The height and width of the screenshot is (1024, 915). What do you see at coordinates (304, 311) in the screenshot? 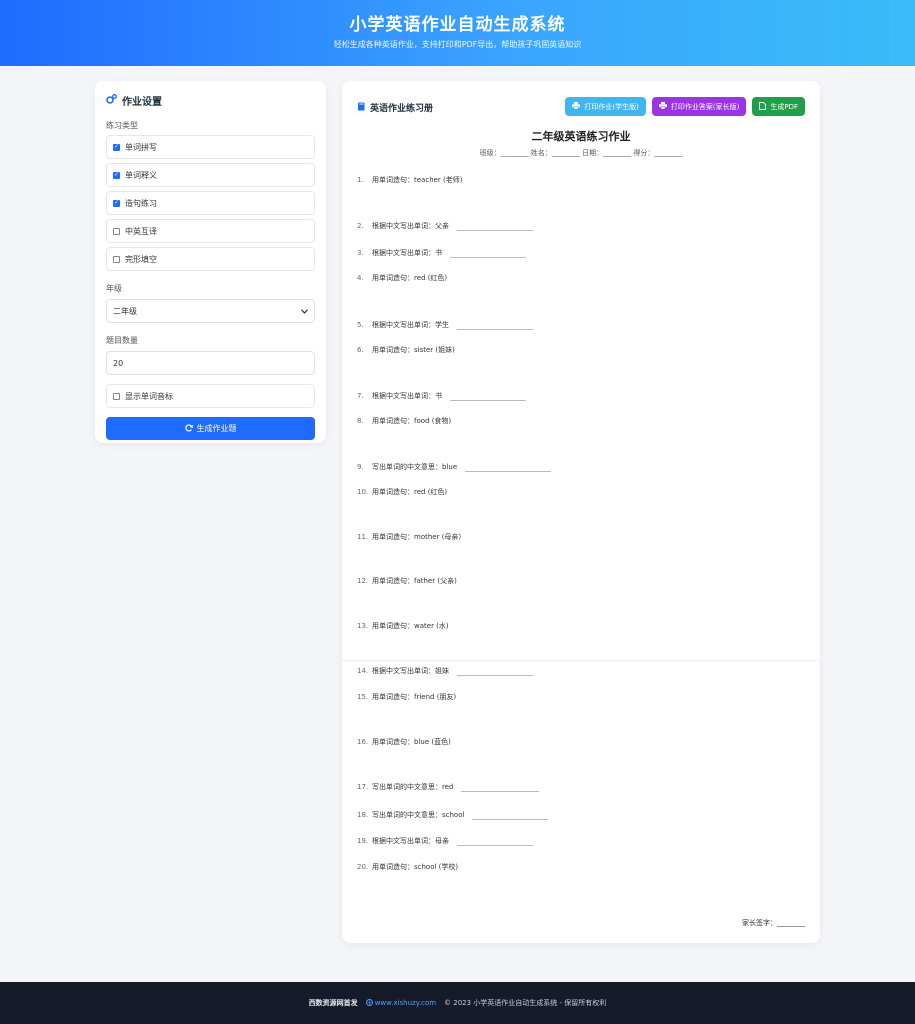
I see `chevron-down-icon` at bounding box center [304, 311].